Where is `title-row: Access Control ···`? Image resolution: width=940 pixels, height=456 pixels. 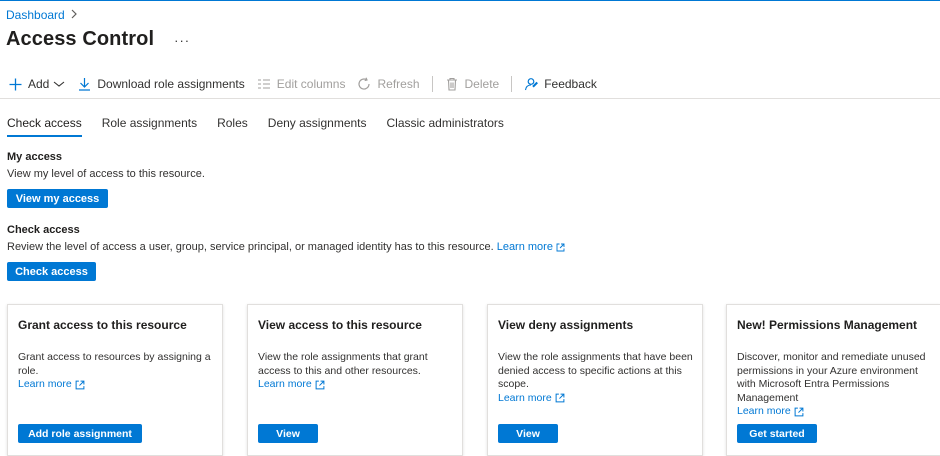 title-row: Access Control ··· is located at coordinates (98, 39).